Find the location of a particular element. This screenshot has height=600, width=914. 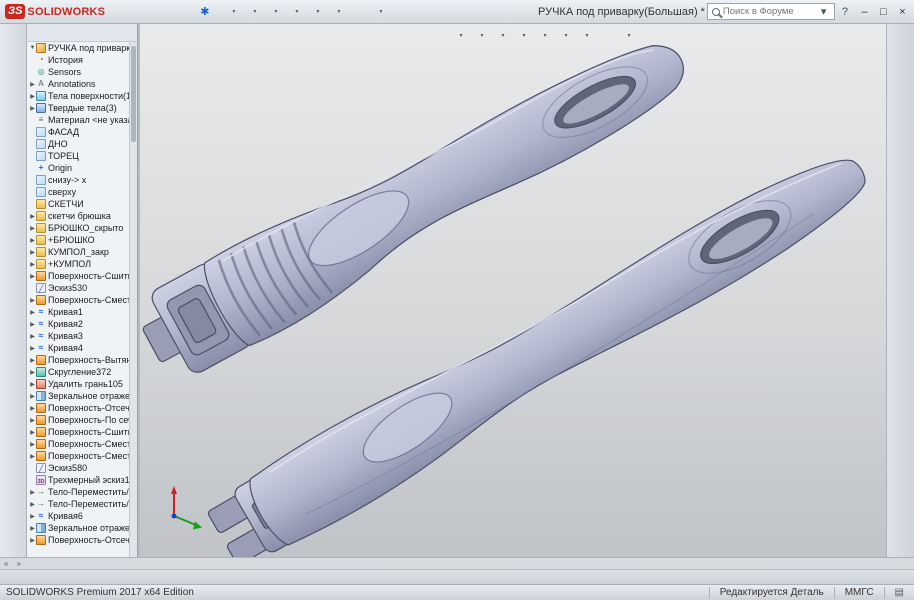

apply-scene-icon is located at coordinates (565, 35).